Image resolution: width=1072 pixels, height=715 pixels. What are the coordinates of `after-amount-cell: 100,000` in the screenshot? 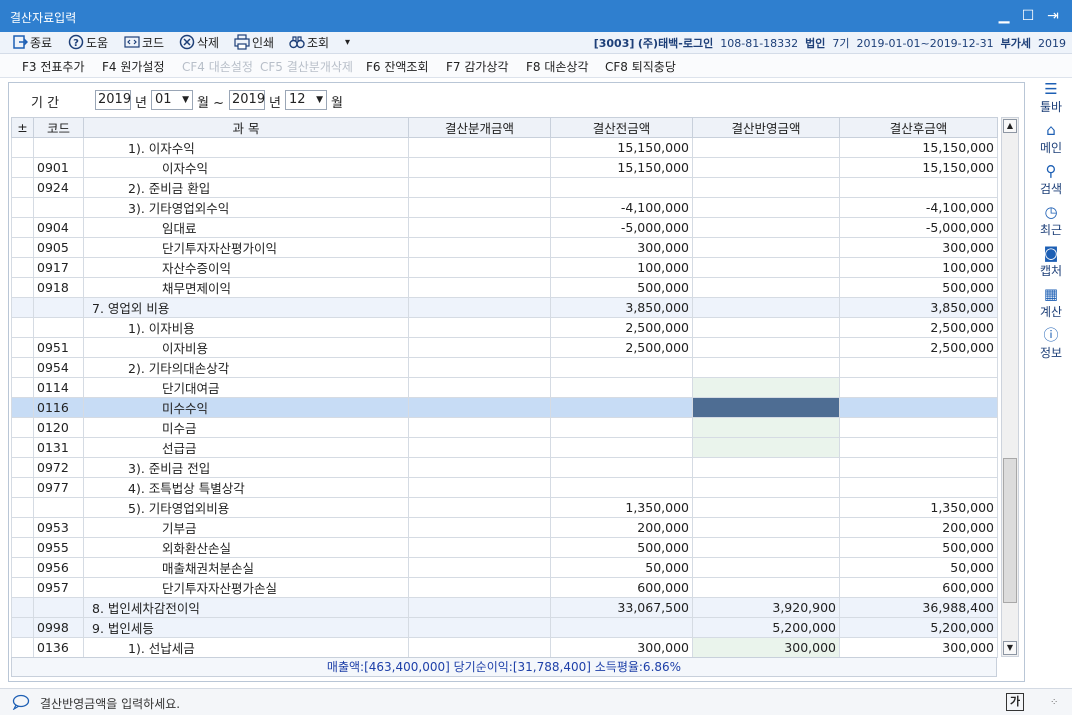 It's located at (918, 267).